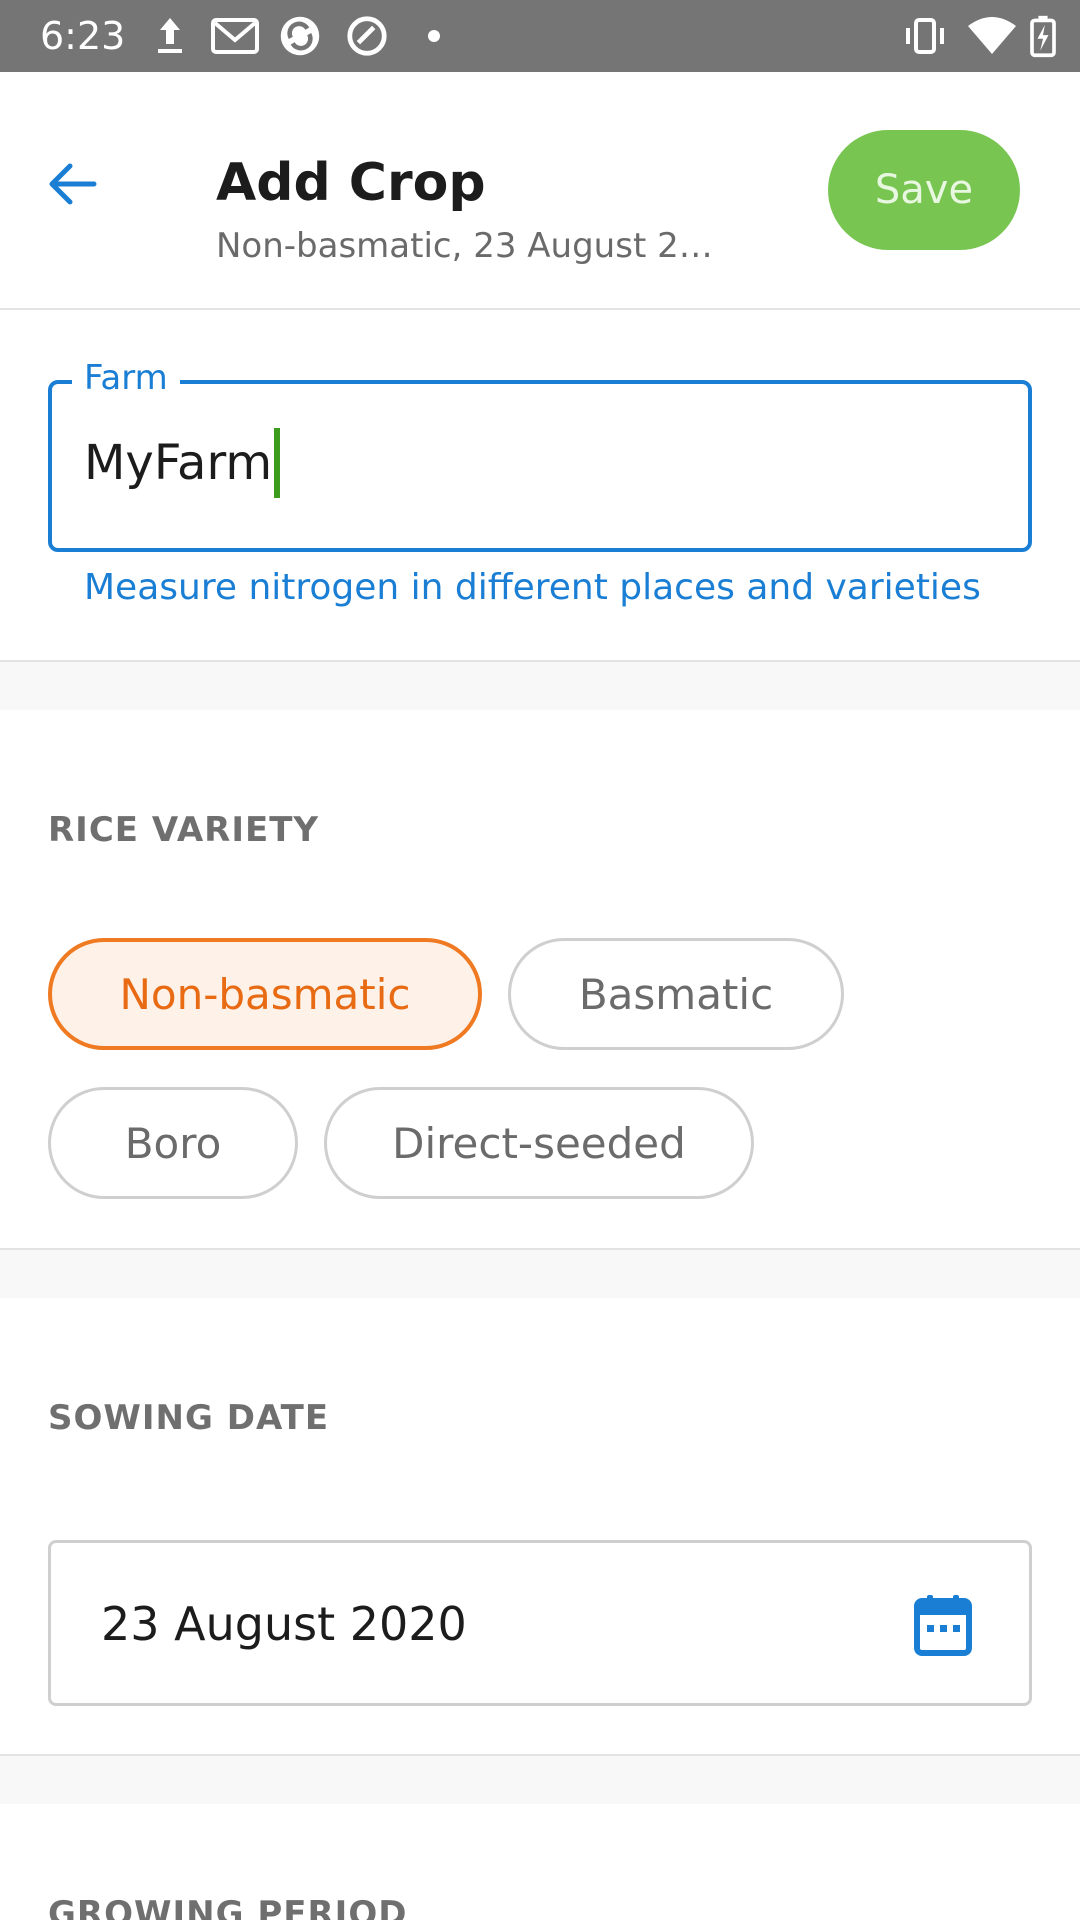 This screenshot has width=1080, height=1920. I want to click on farm-input-label: Farm, so click(126, 378).